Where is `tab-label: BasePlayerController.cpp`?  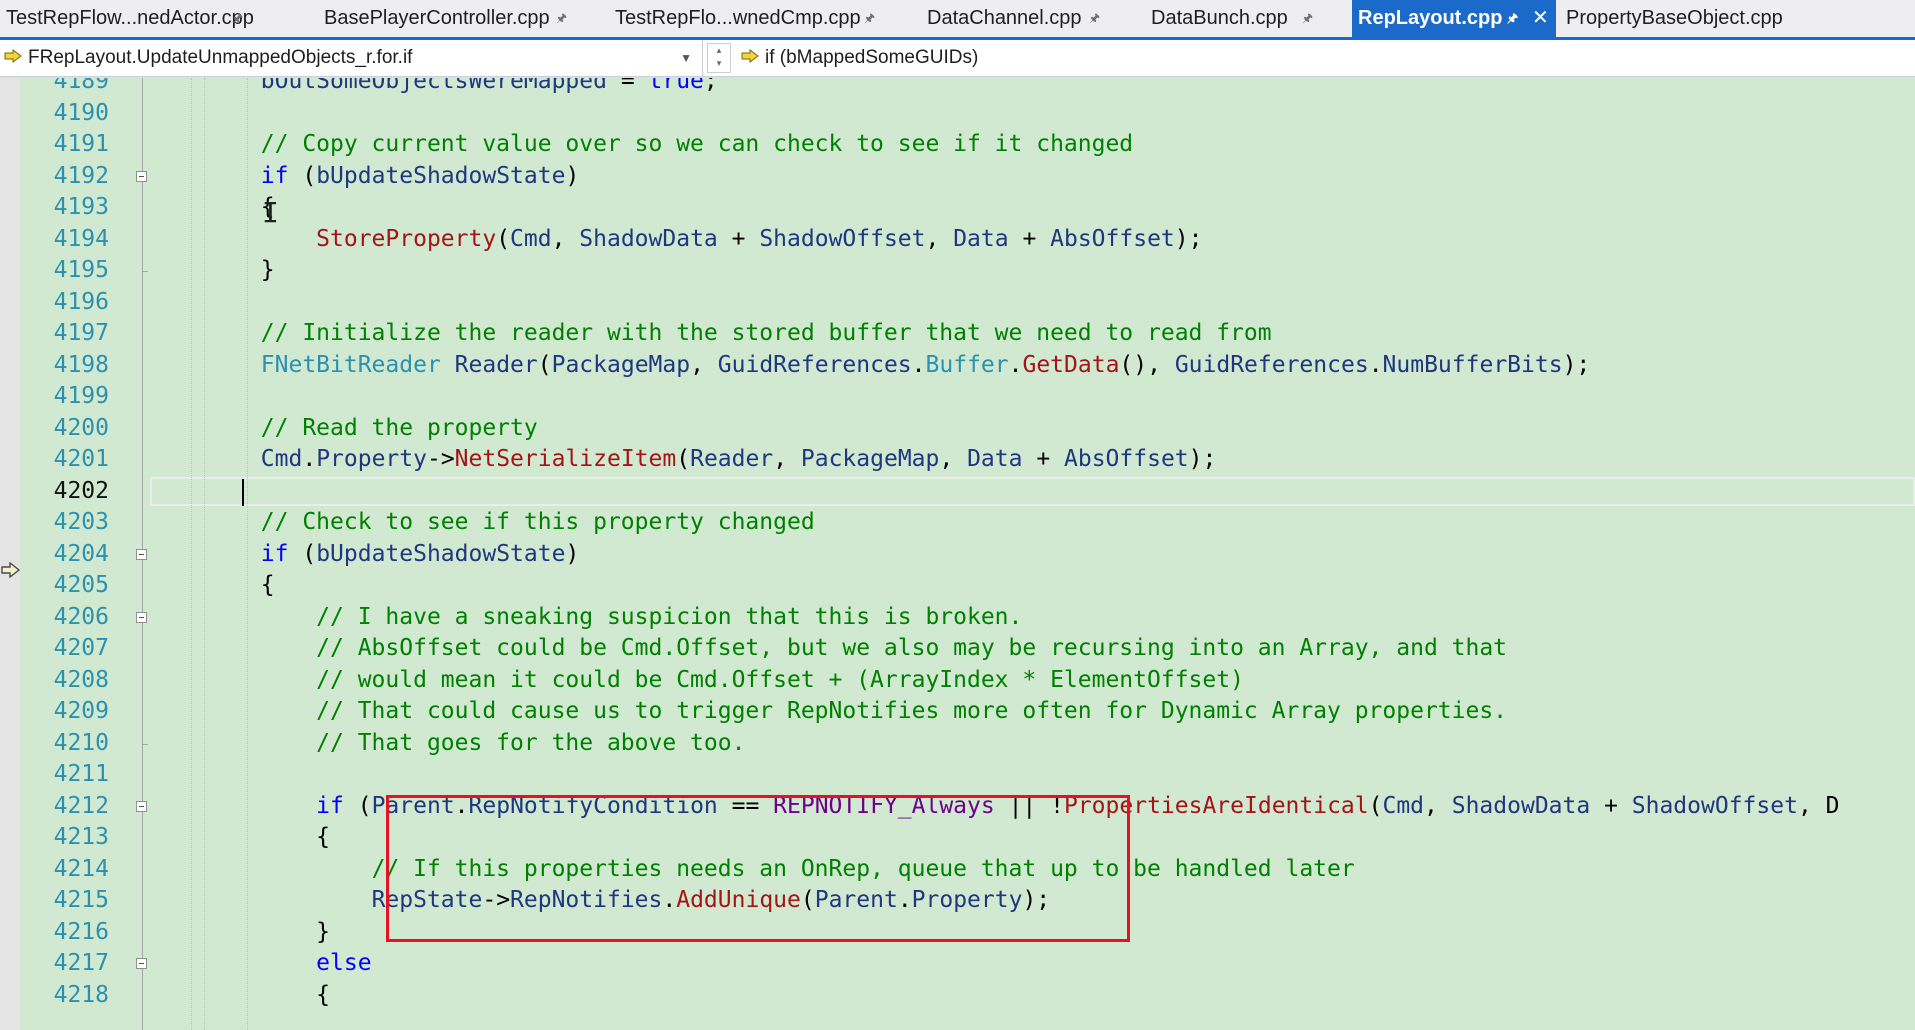 tab-label: BasePlayerController.cpp is located at coordinates (437, 18).